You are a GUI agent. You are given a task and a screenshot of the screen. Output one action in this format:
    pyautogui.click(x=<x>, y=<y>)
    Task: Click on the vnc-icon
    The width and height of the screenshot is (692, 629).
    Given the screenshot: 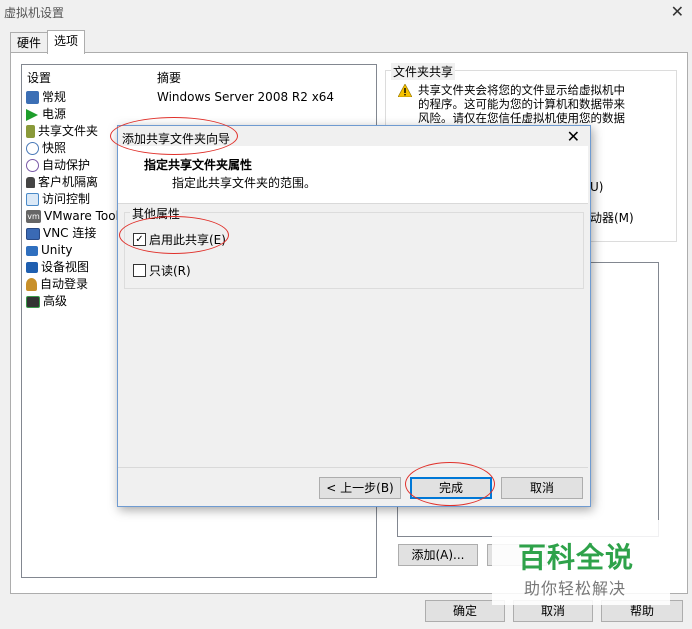 What is the action you would take?
    pyautogui.click(x=33, y=233)
    